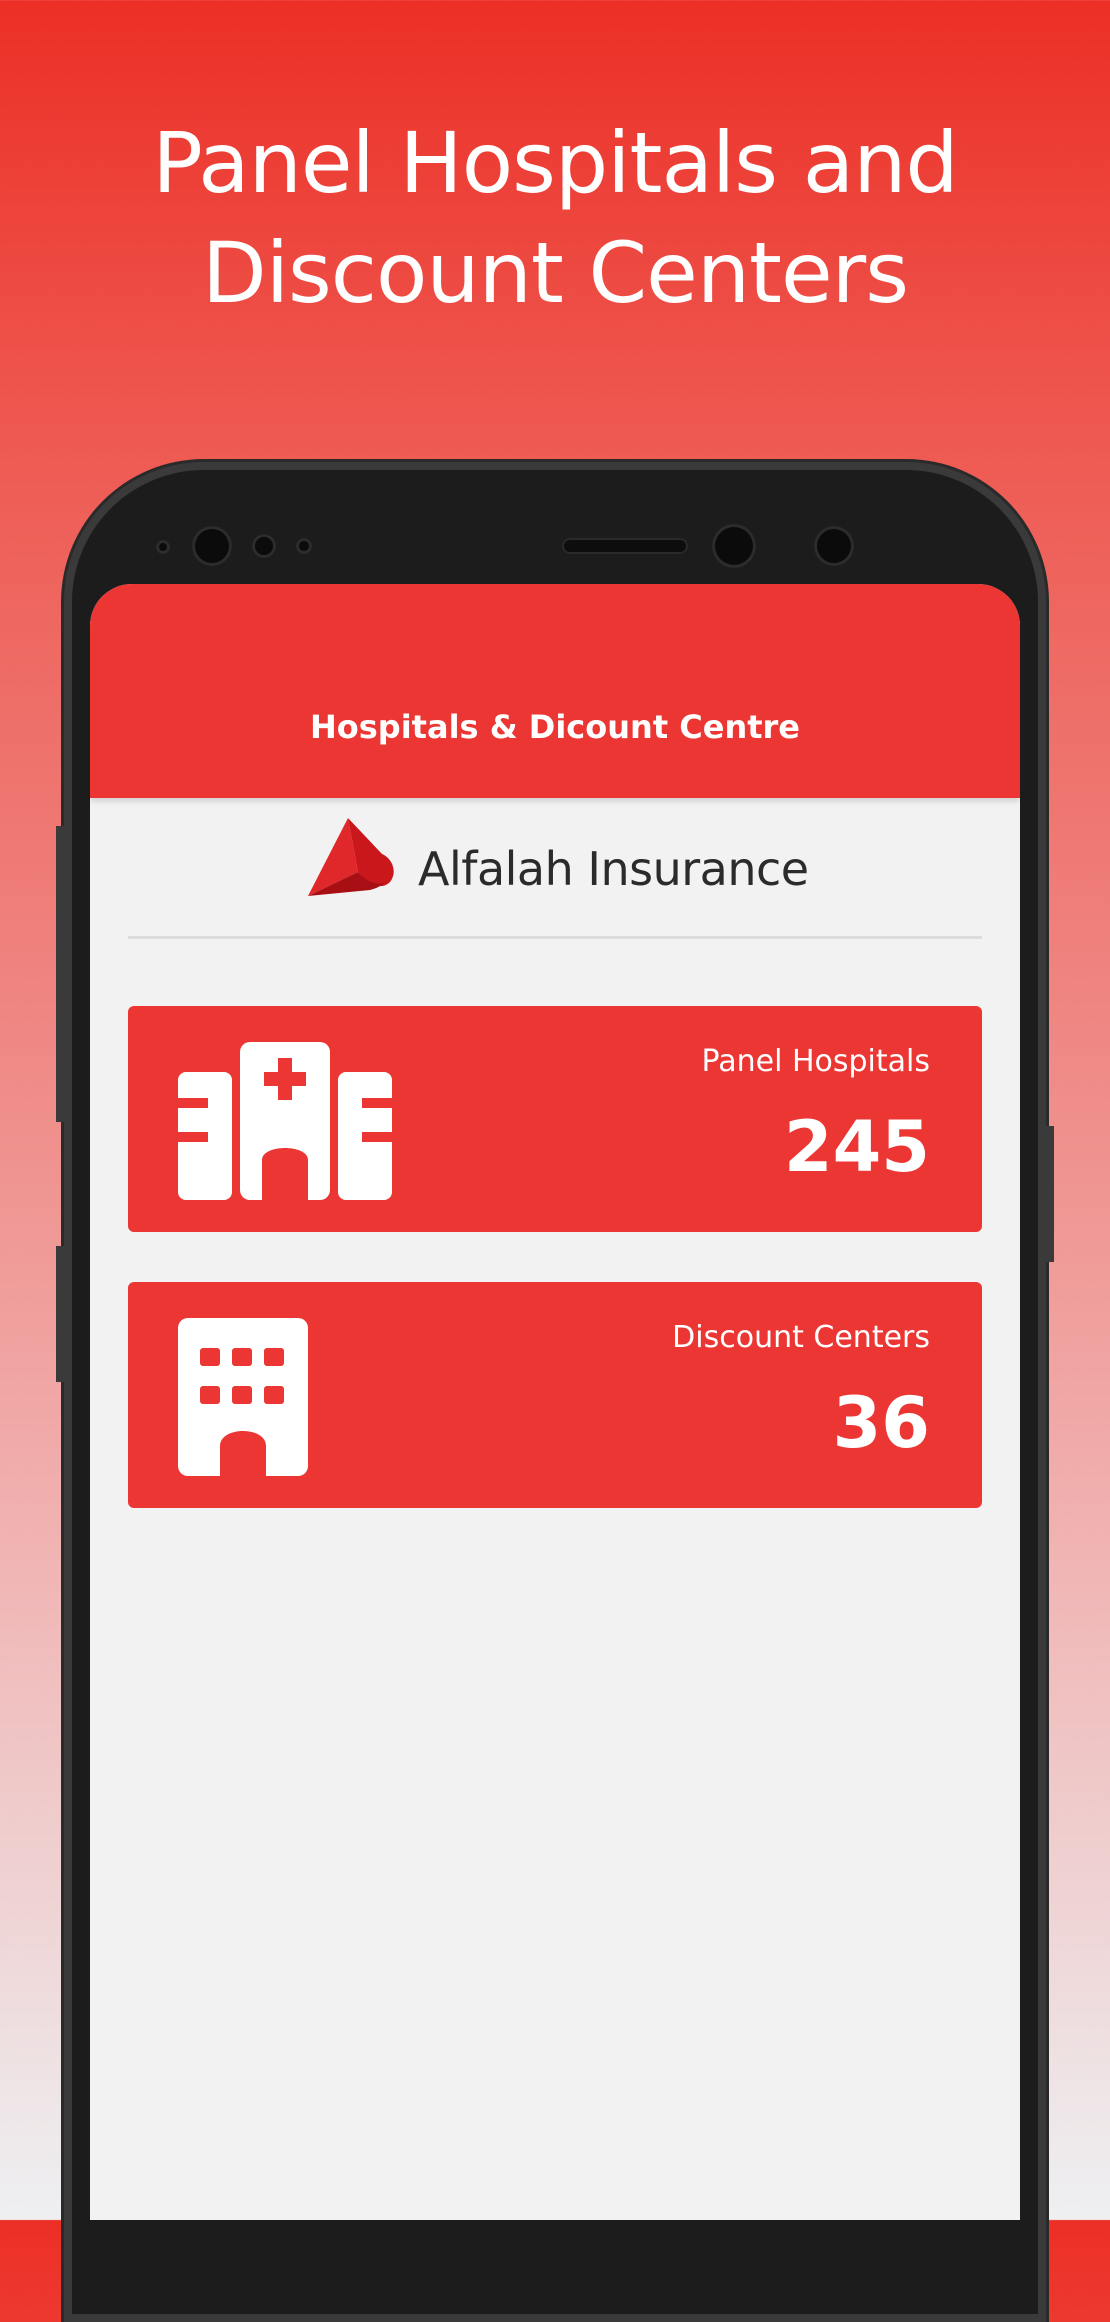 The image size is (1110, 2322). What do you see at coordinates (555, 1119) in the screenshot?
I see `panel-hospitals-card: Panel Hospitals 245` at bounding box center [555, 1119].